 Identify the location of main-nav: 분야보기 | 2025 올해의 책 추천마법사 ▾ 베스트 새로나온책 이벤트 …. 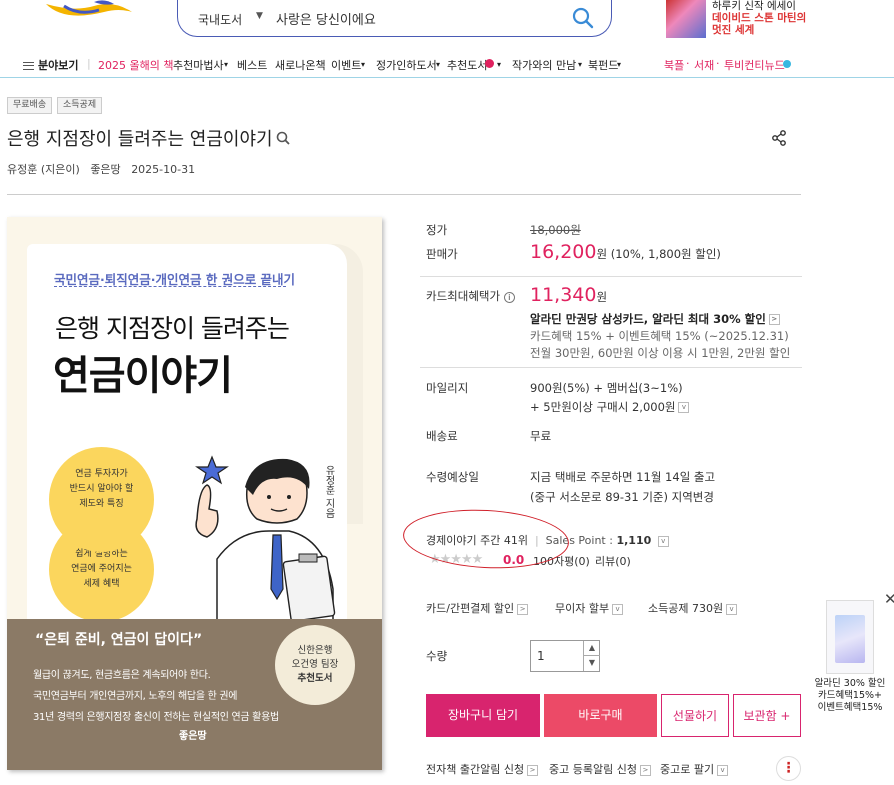
(447, 65).